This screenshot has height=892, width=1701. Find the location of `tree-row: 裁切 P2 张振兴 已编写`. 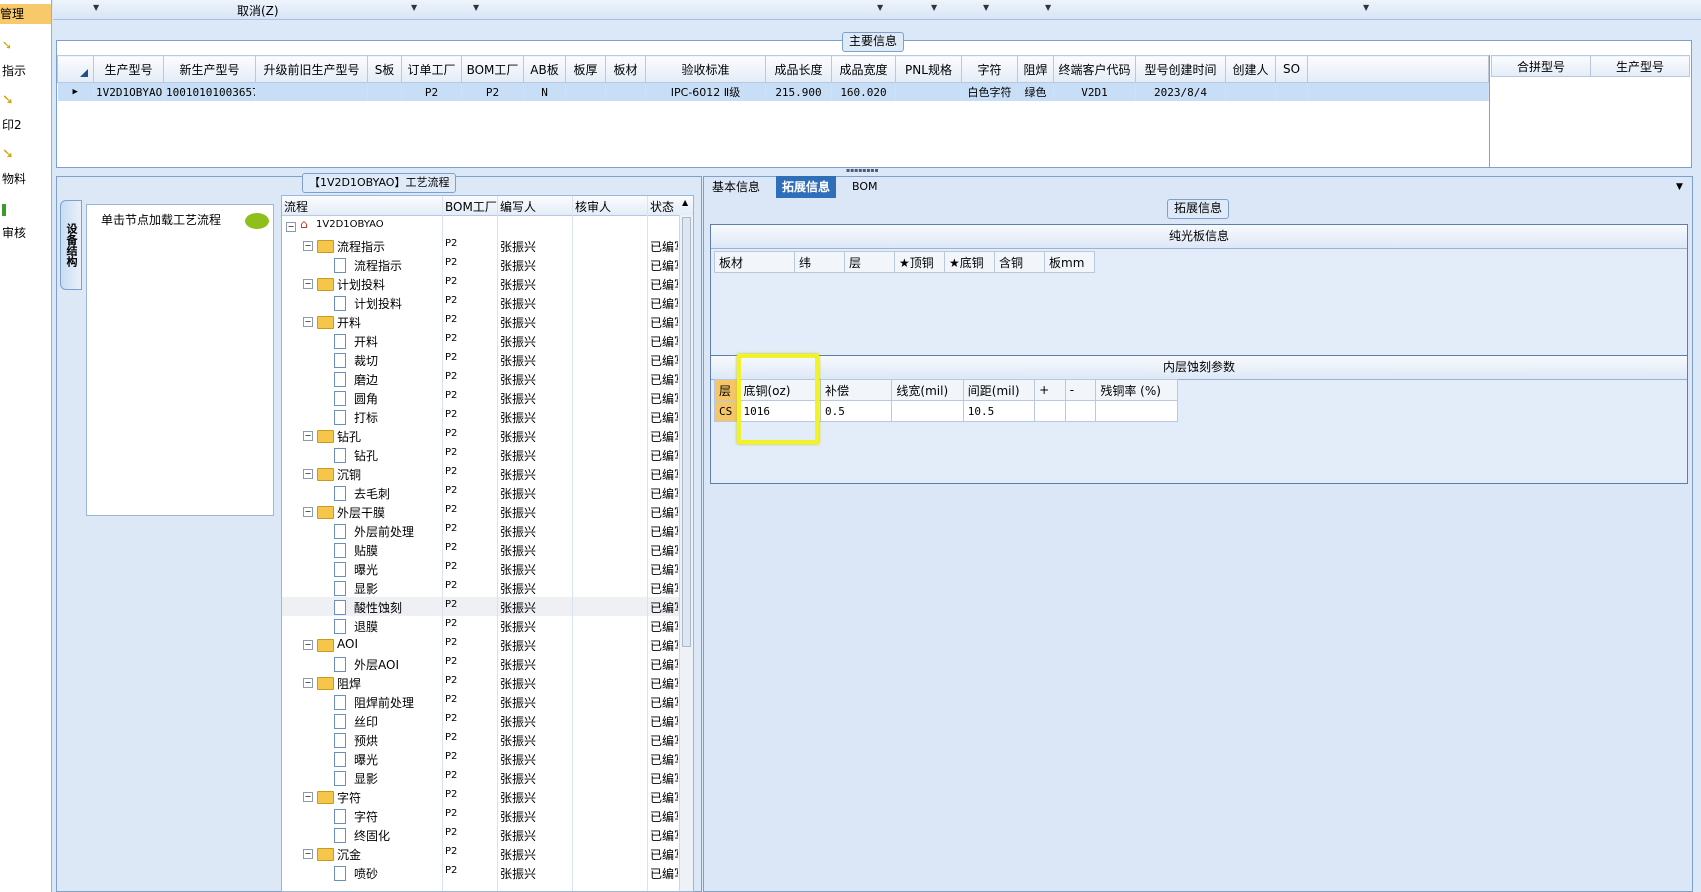

tree-row: 裁切 P2 张振兴 已编写 is located at coordinates (482, 359).